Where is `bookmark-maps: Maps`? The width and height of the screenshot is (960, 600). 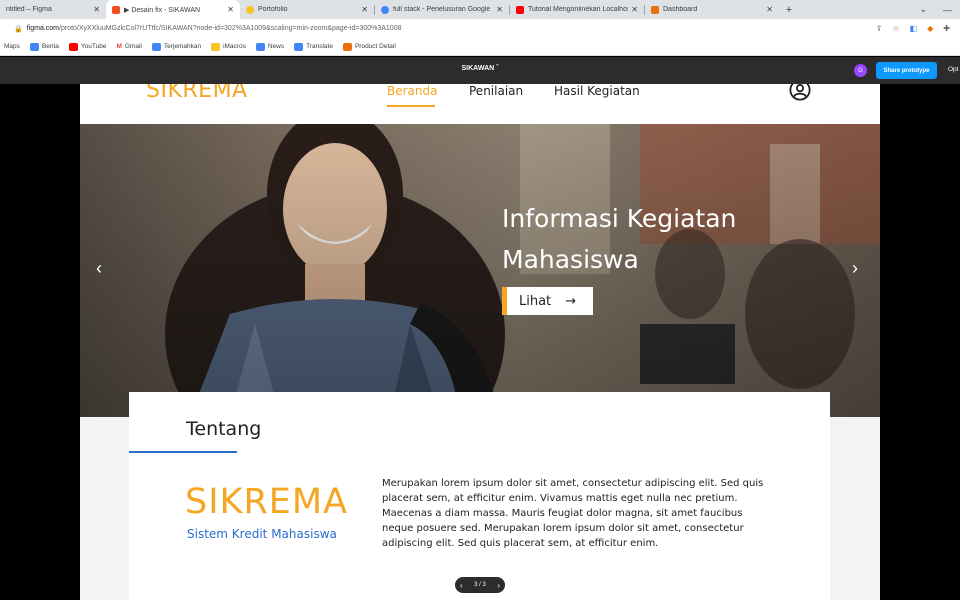 bookmark-maps: Maps is located at coordinates (12, 46).